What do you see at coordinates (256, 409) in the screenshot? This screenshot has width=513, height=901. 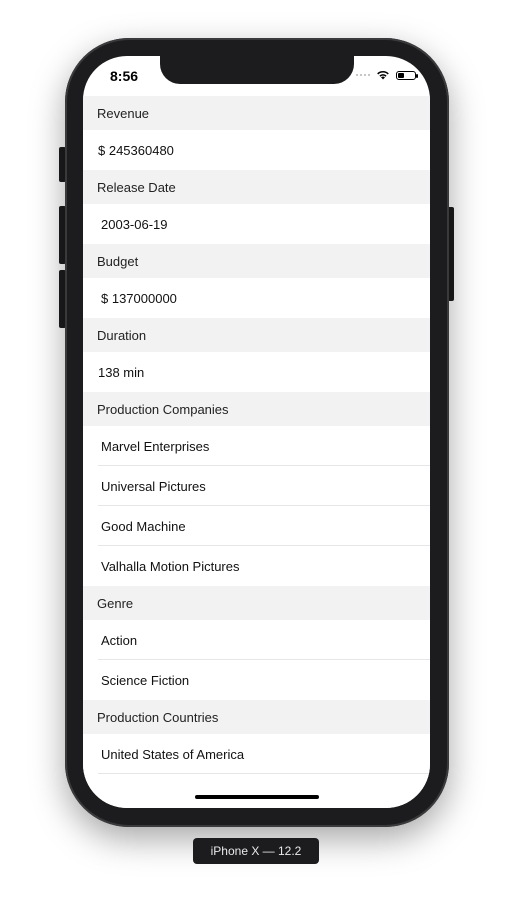 I see `section-header-production-companies: Production Companies` at bounding box center [256, 409].